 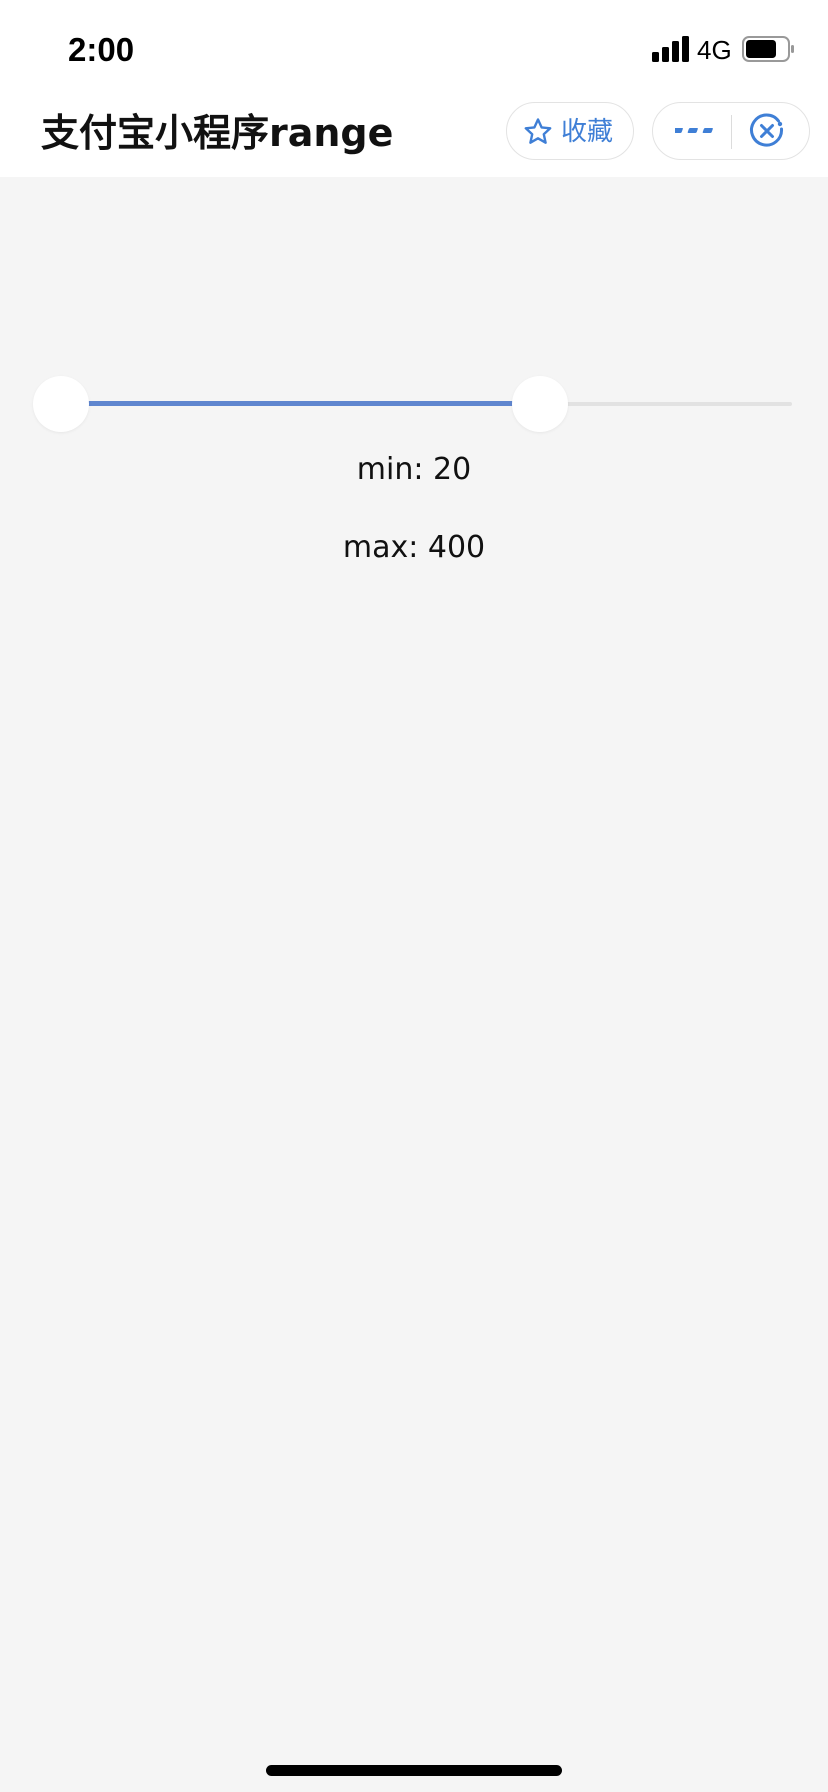 I want to click on close-icon, so click(x=767, y=130).